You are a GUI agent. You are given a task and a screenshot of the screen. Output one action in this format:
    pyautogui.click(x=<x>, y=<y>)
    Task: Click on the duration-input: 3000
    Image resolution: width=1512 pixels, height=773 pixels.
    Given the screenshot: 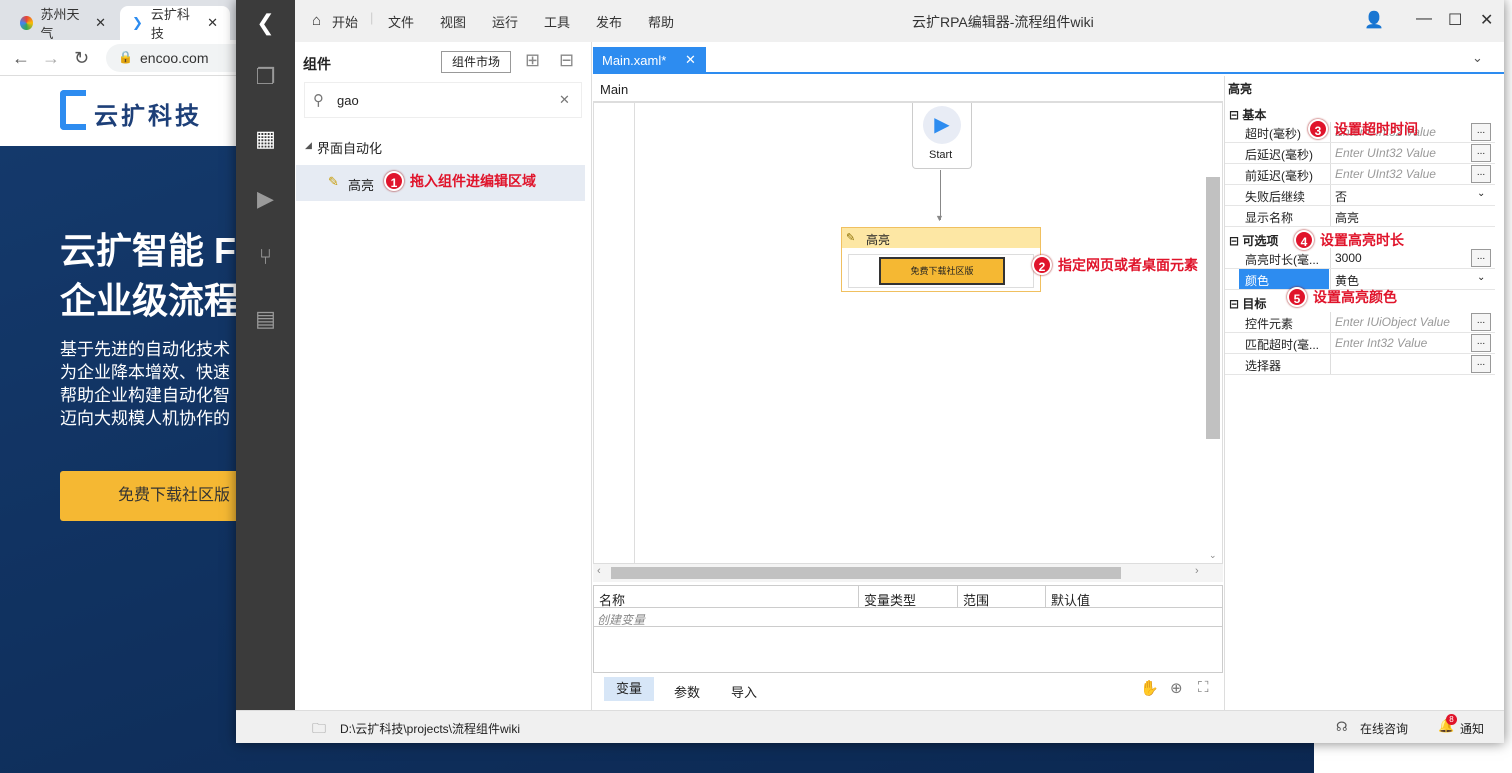 What is the action you would take?
    pyautogui.click(x=1402, y=258)
    